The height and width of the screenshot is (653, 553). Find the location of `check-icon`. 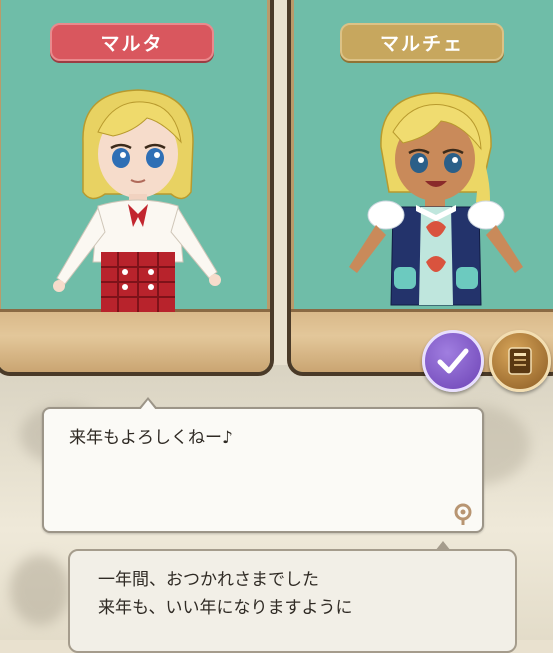

check-icon is located at coordinates (453, 361).